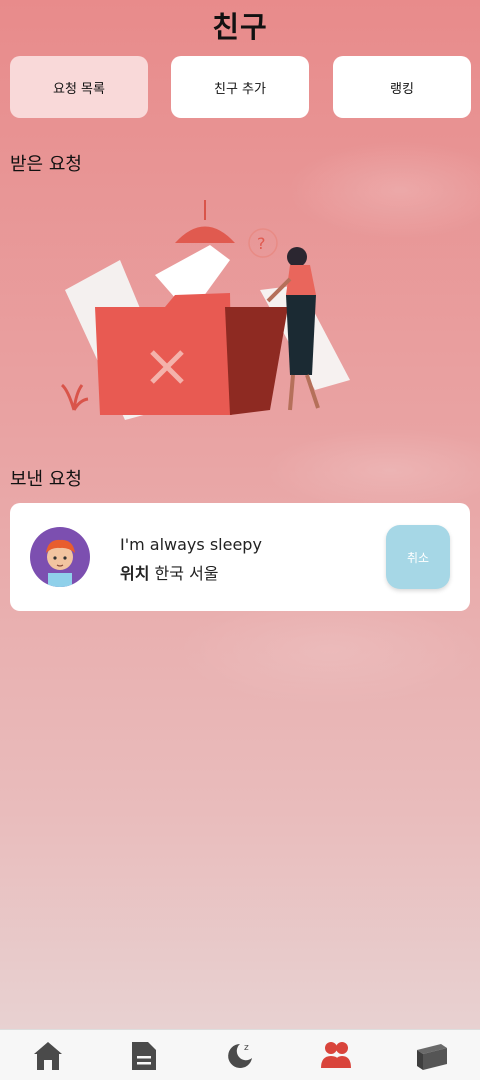 The height and width of the screenshot is (1080, 480). I want to click on sleep-icon: z, so click(240, 1055).